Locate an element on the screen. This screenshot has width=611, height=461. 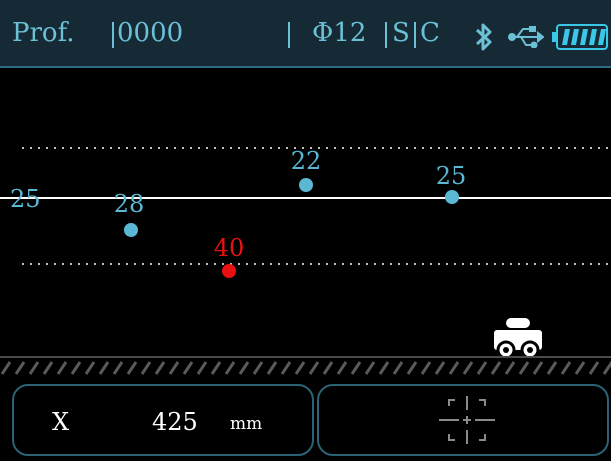
mode-s: S is located at coordinates (401, 33).